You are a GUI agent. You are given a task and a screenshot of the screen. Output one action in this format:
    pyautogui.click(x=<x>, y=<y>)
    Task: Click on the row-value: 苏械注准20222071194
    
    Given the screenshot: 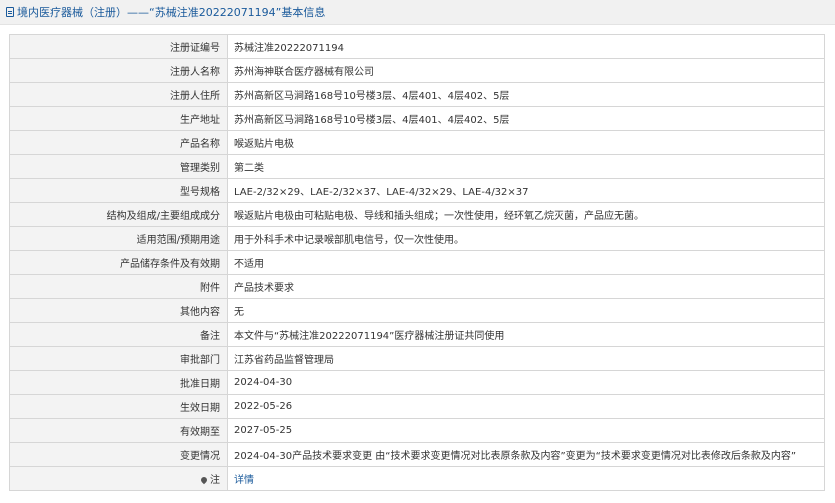 What is the action you would take?
    pyautogui.click(x=526, y=46)
    